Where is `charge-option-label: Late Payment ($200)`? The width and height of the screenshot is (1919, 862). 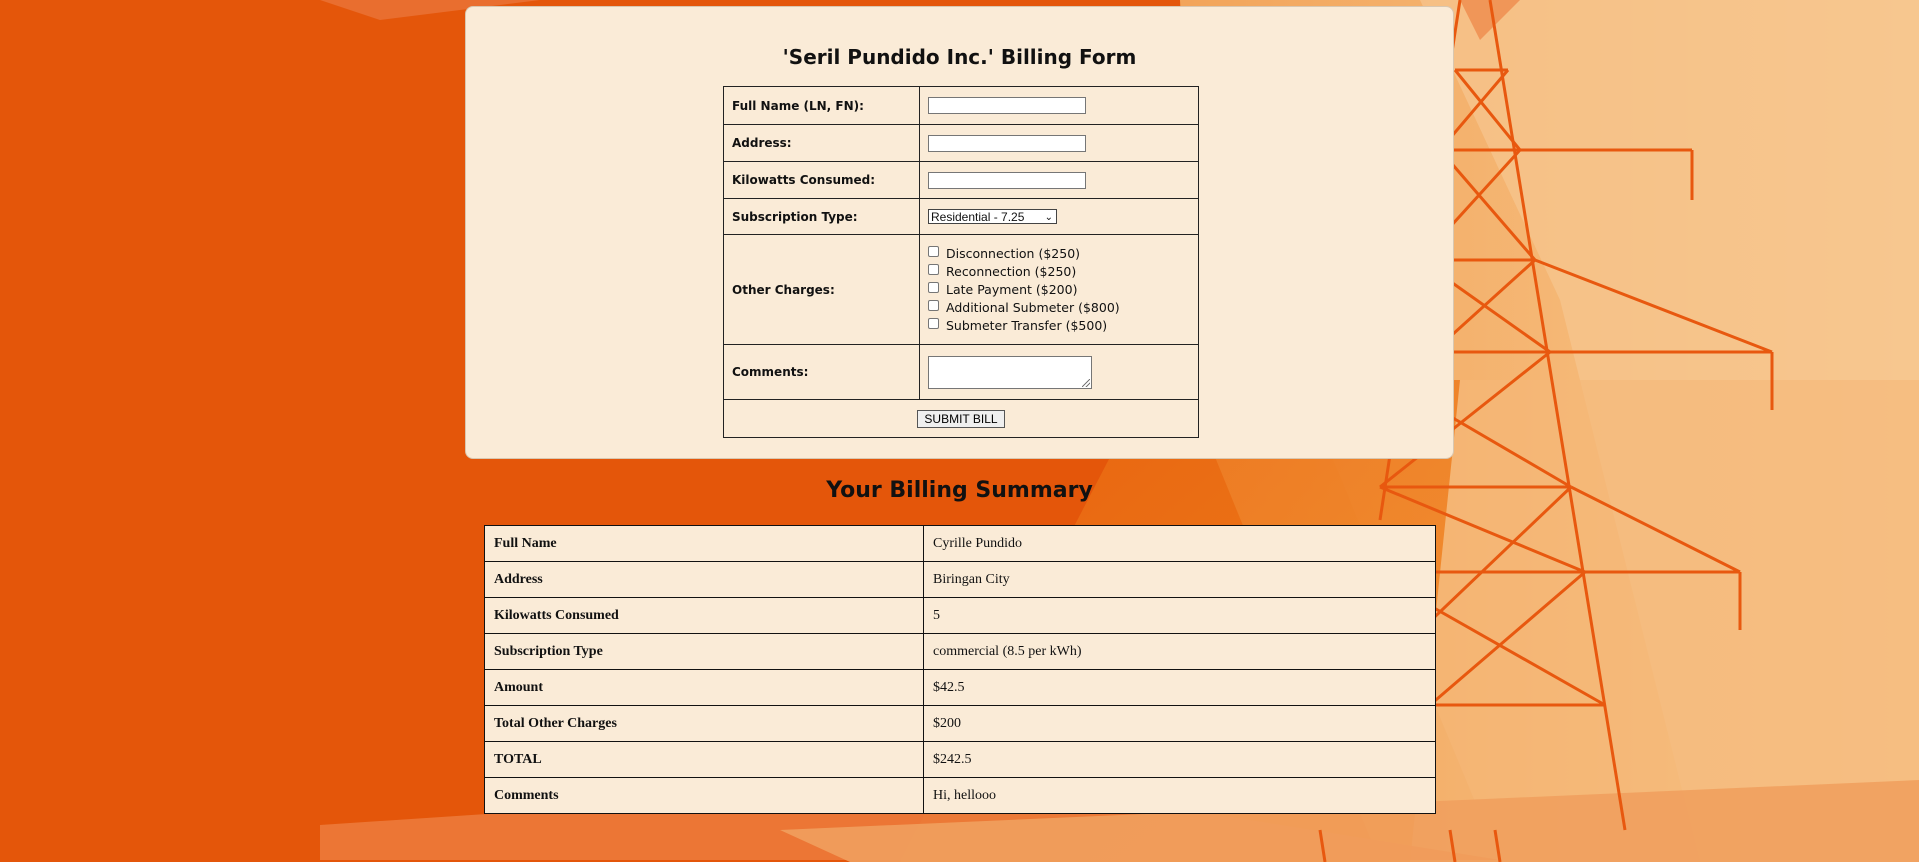
charge-option-label: Late Payment ($200) is located at coordinates (1012, 289).